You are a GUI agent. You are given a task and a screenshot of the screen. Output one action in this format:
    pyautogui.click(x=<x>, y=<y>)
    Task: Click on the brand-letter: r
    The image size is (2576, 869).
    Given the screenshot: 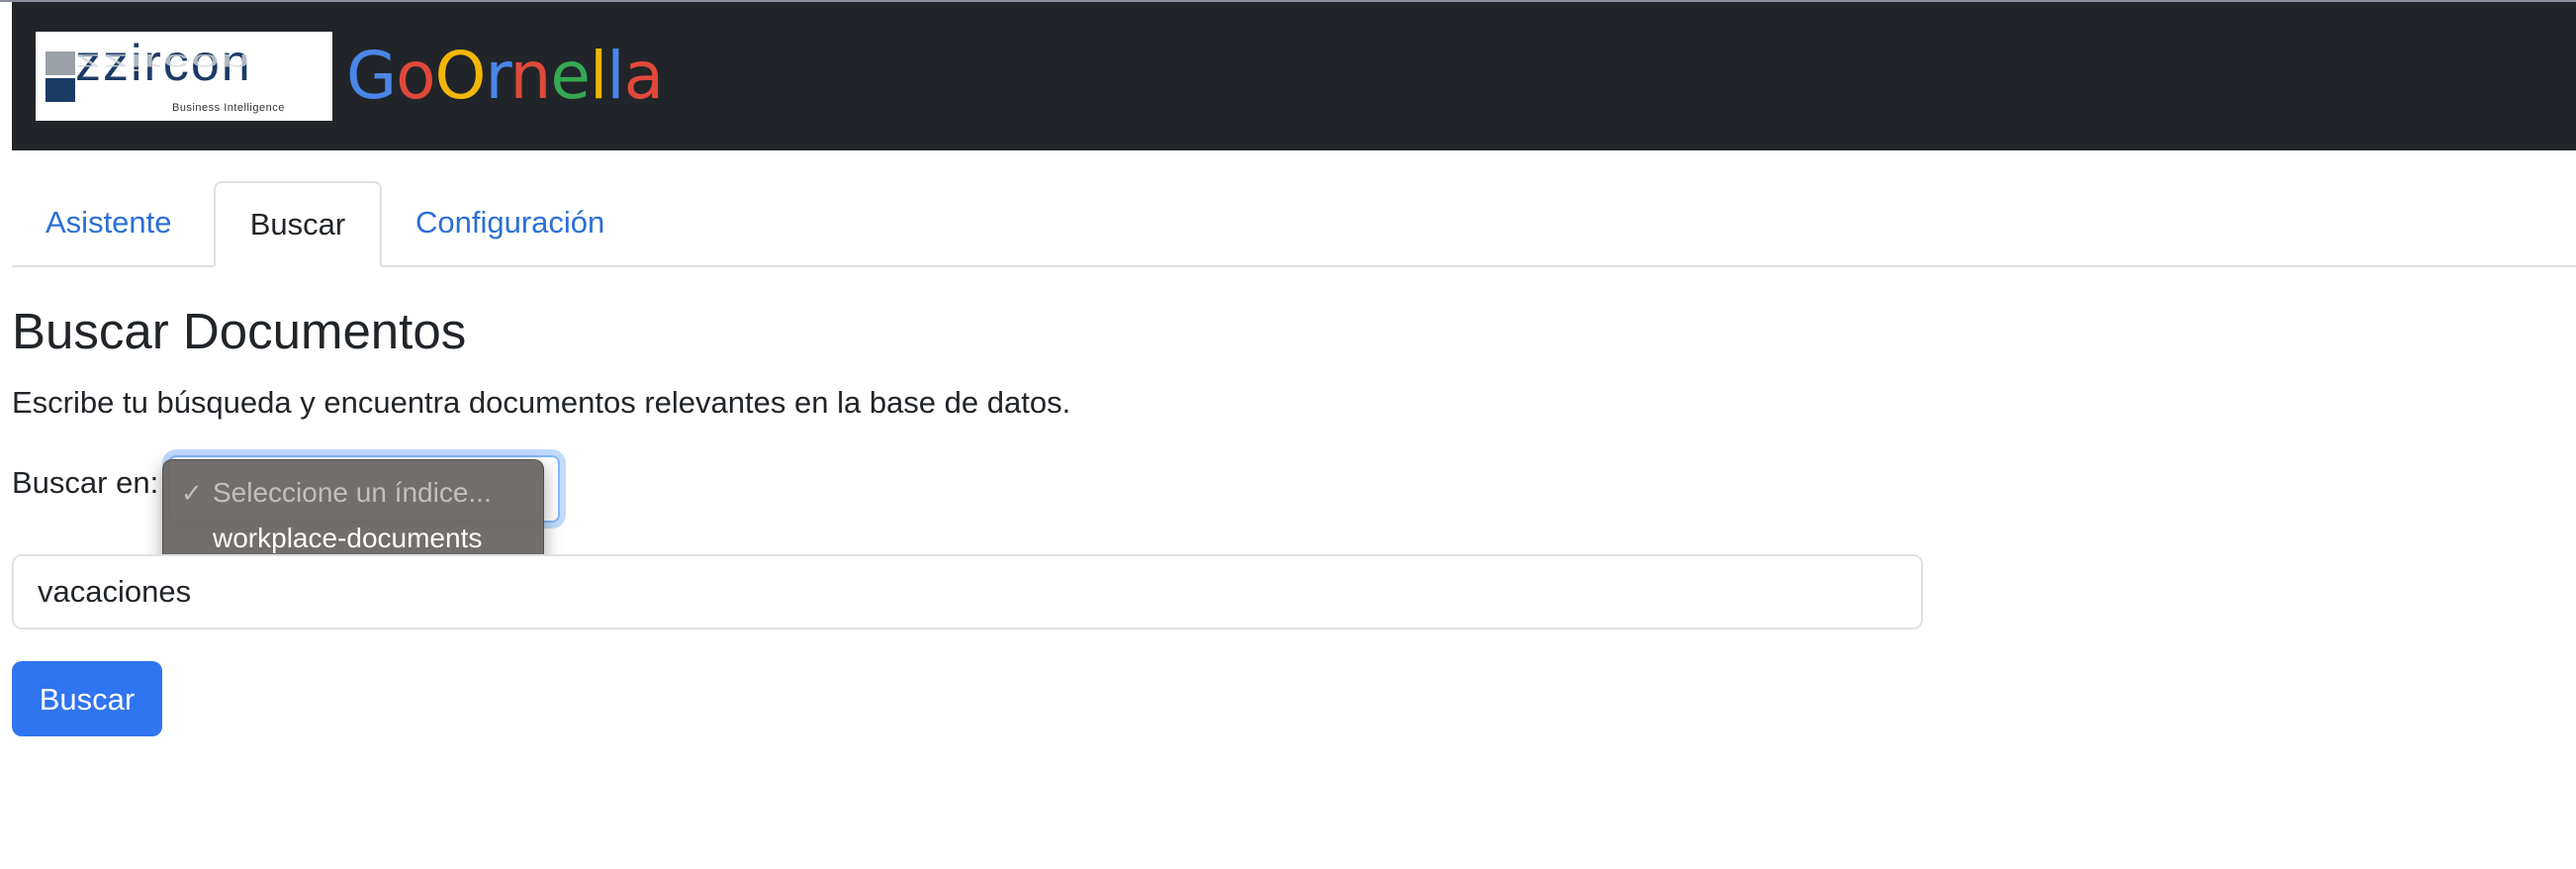 What is the action you would take?
    pyautogui.click(x=498, y=76)
    